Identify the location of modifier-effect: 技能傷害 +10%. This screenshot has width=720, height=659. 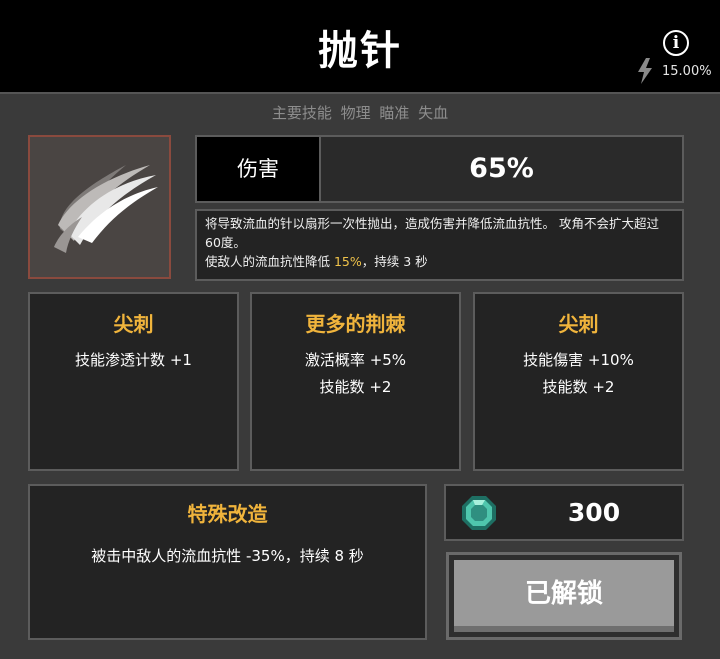
(578, 360).